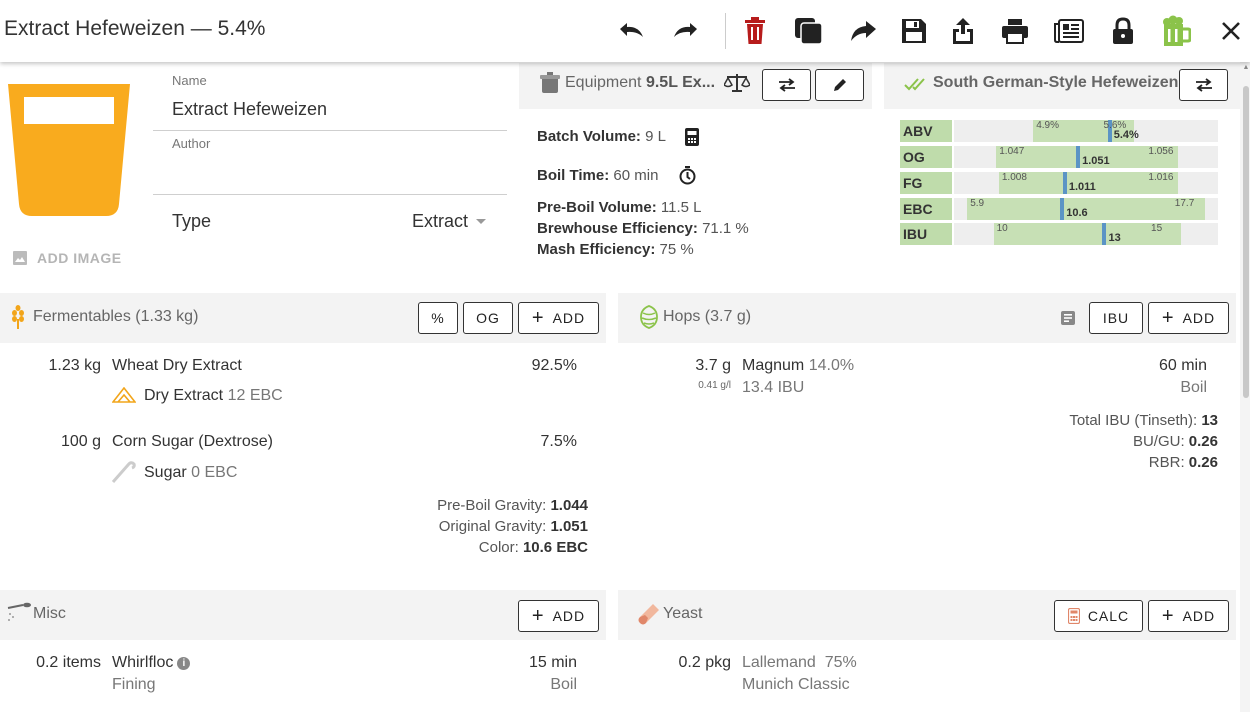  What do you see at coordinates (1077, 213) in the screenshot?
I see `style-row-value: 10.6` at bounding box center [1077, 213].